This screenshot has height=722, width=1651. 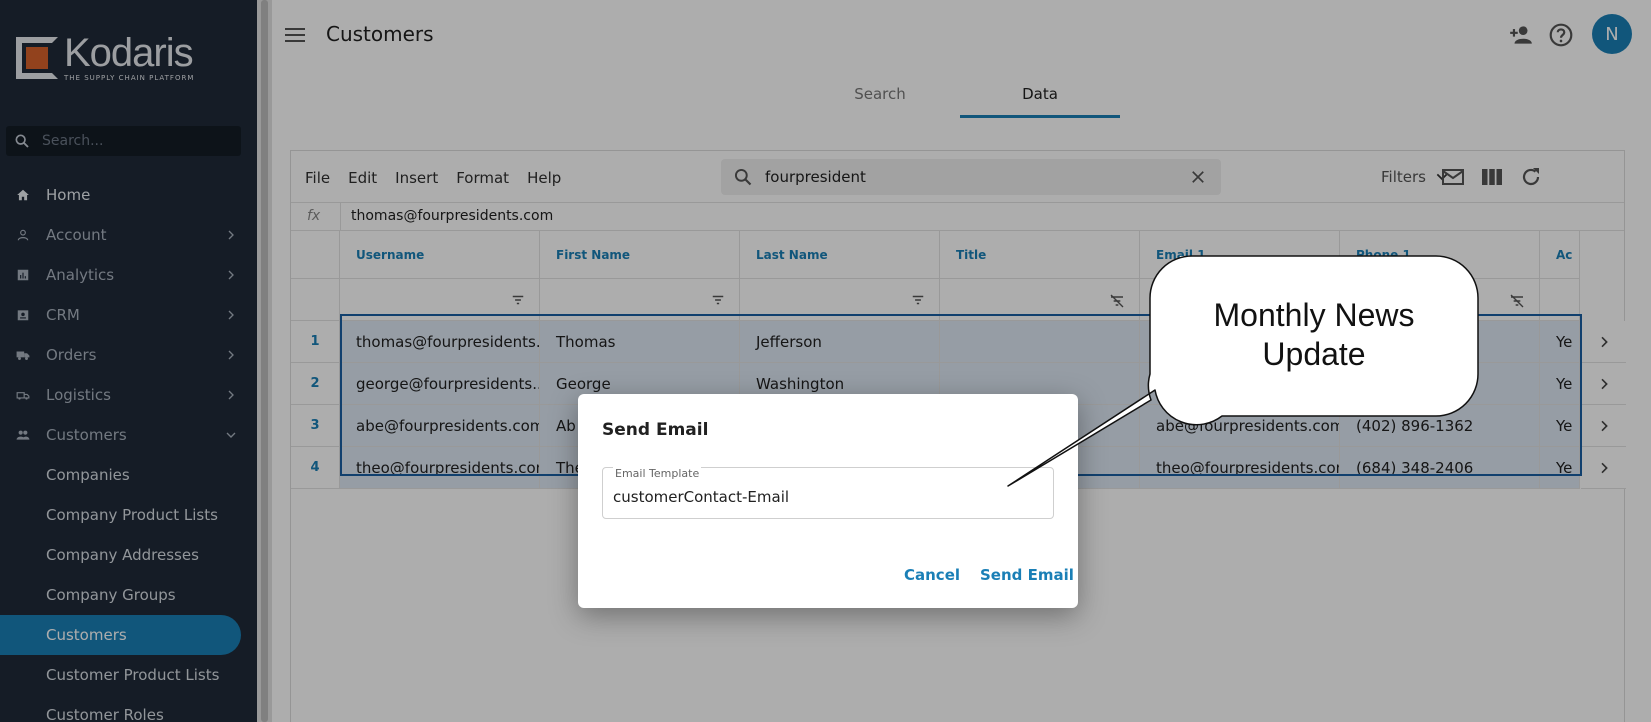 I want to click on dialog-title: Send Email, so click(x=655, y=430).